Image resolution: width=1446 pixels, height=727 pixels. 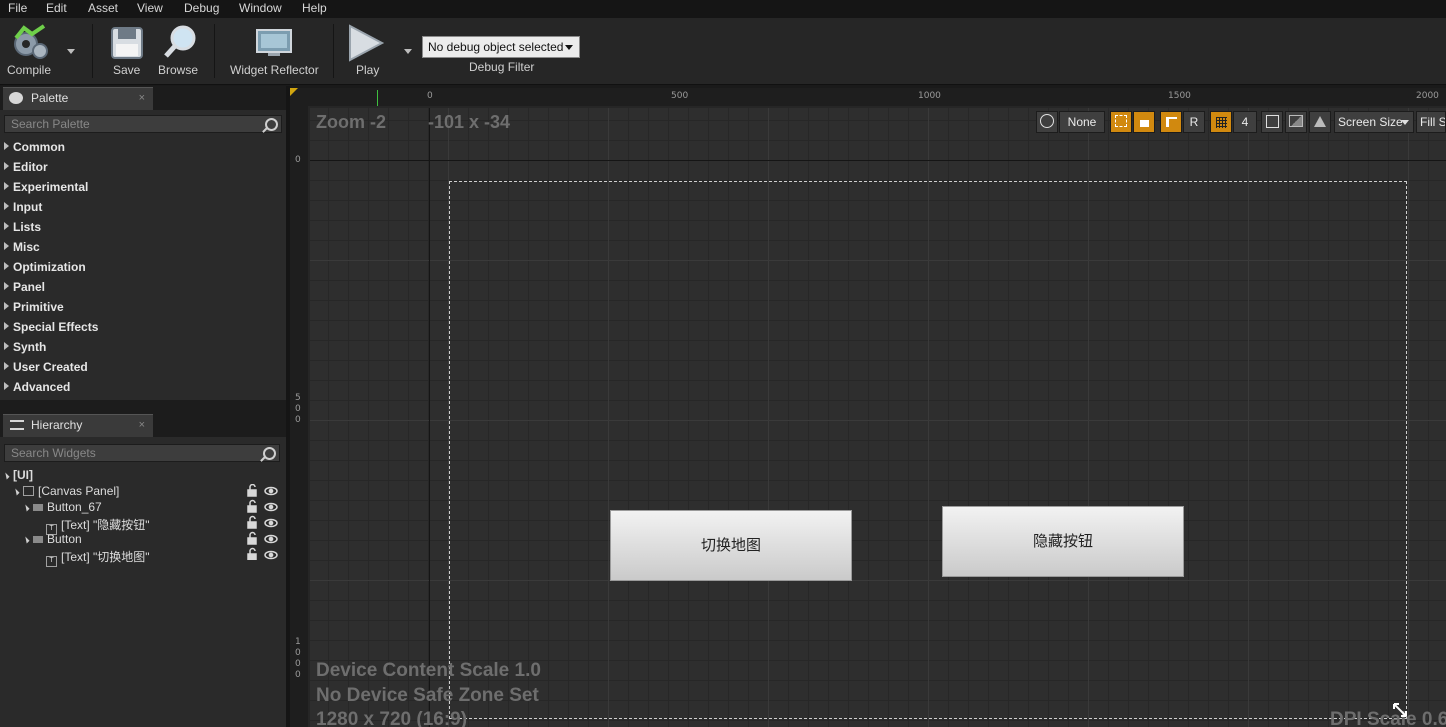 I want to click on cursor-coordinates: -101 x -34, so click(x=469, y=122).